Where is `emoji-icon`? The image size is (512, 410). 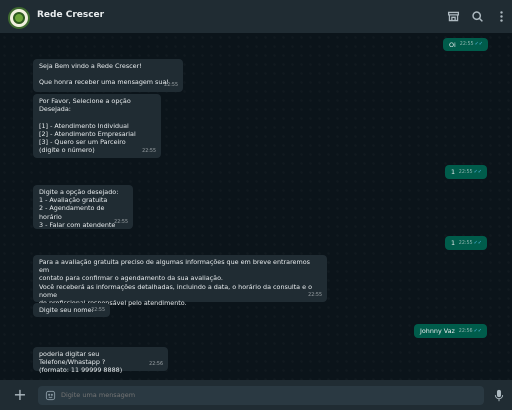
emoji-icon is located at coordinates (50, 395).